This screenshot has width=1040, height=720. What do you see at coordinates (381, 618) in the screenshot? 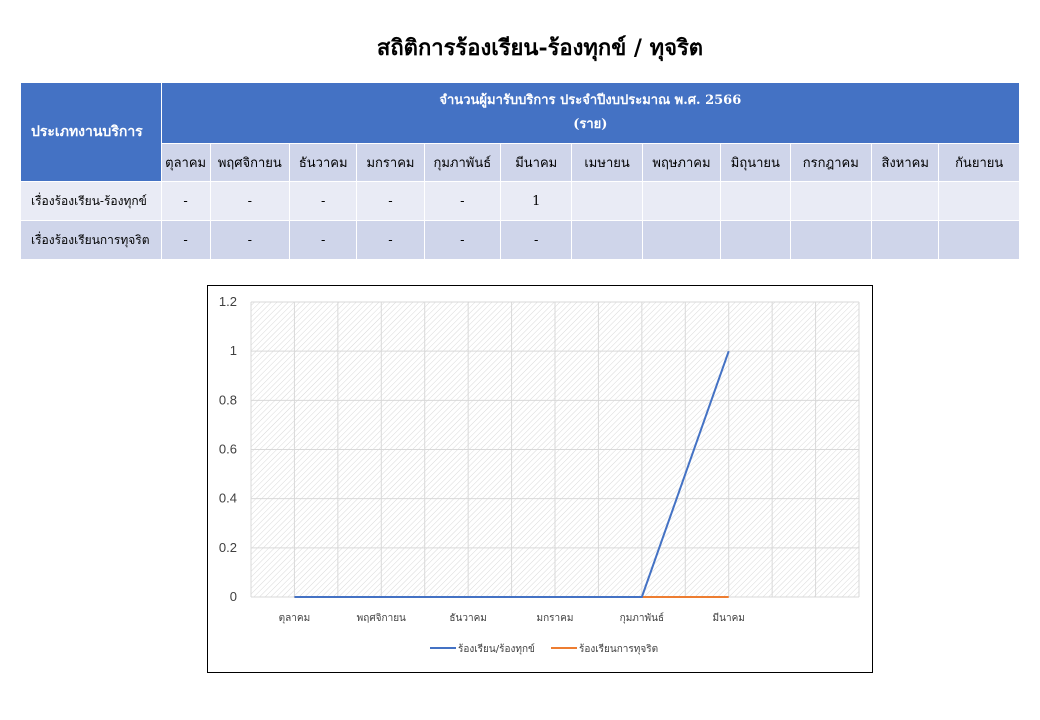
I see `x-tick-label: พฤศจิกายน` at bounding box center [381, 618].